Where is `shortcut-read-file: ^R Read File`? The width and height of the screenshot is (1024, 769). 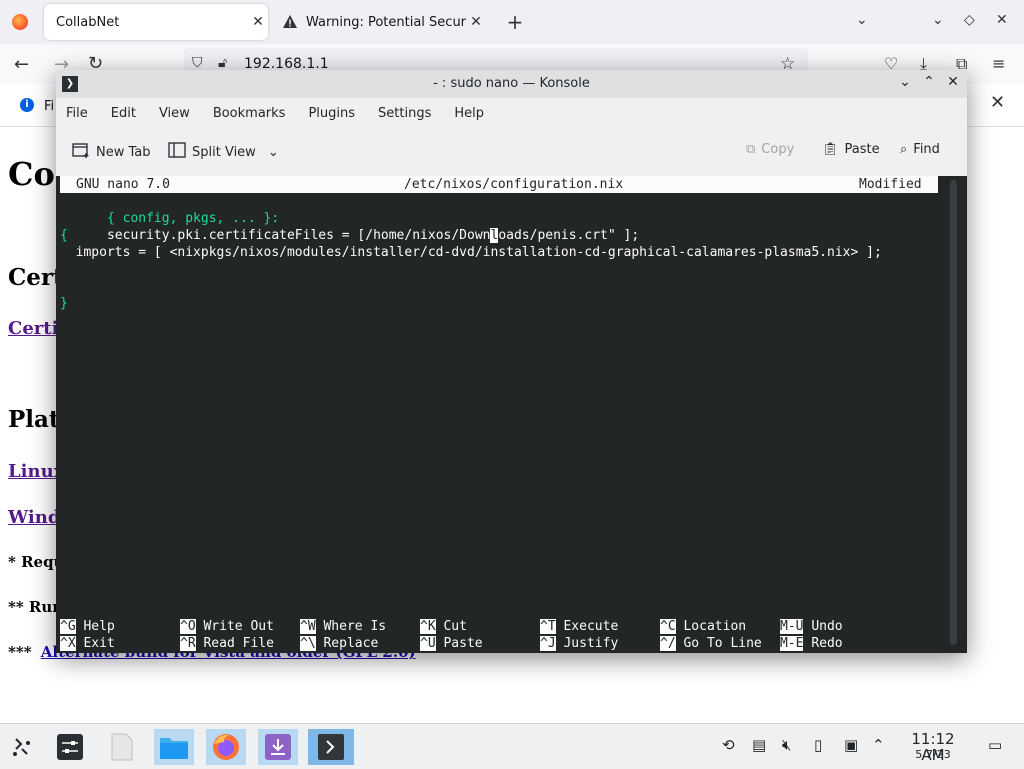 shortcut-read-file: ^R Read File is located at coordinates (227, 643).